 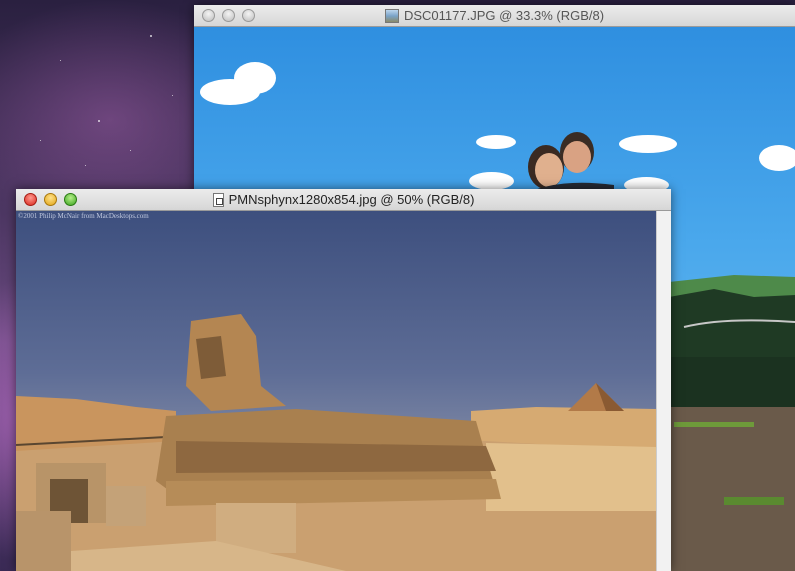 I want to click on window-titlebar: DSC01177.JPG @ 33.3% (RGB/8), so click(x=494, y=16).